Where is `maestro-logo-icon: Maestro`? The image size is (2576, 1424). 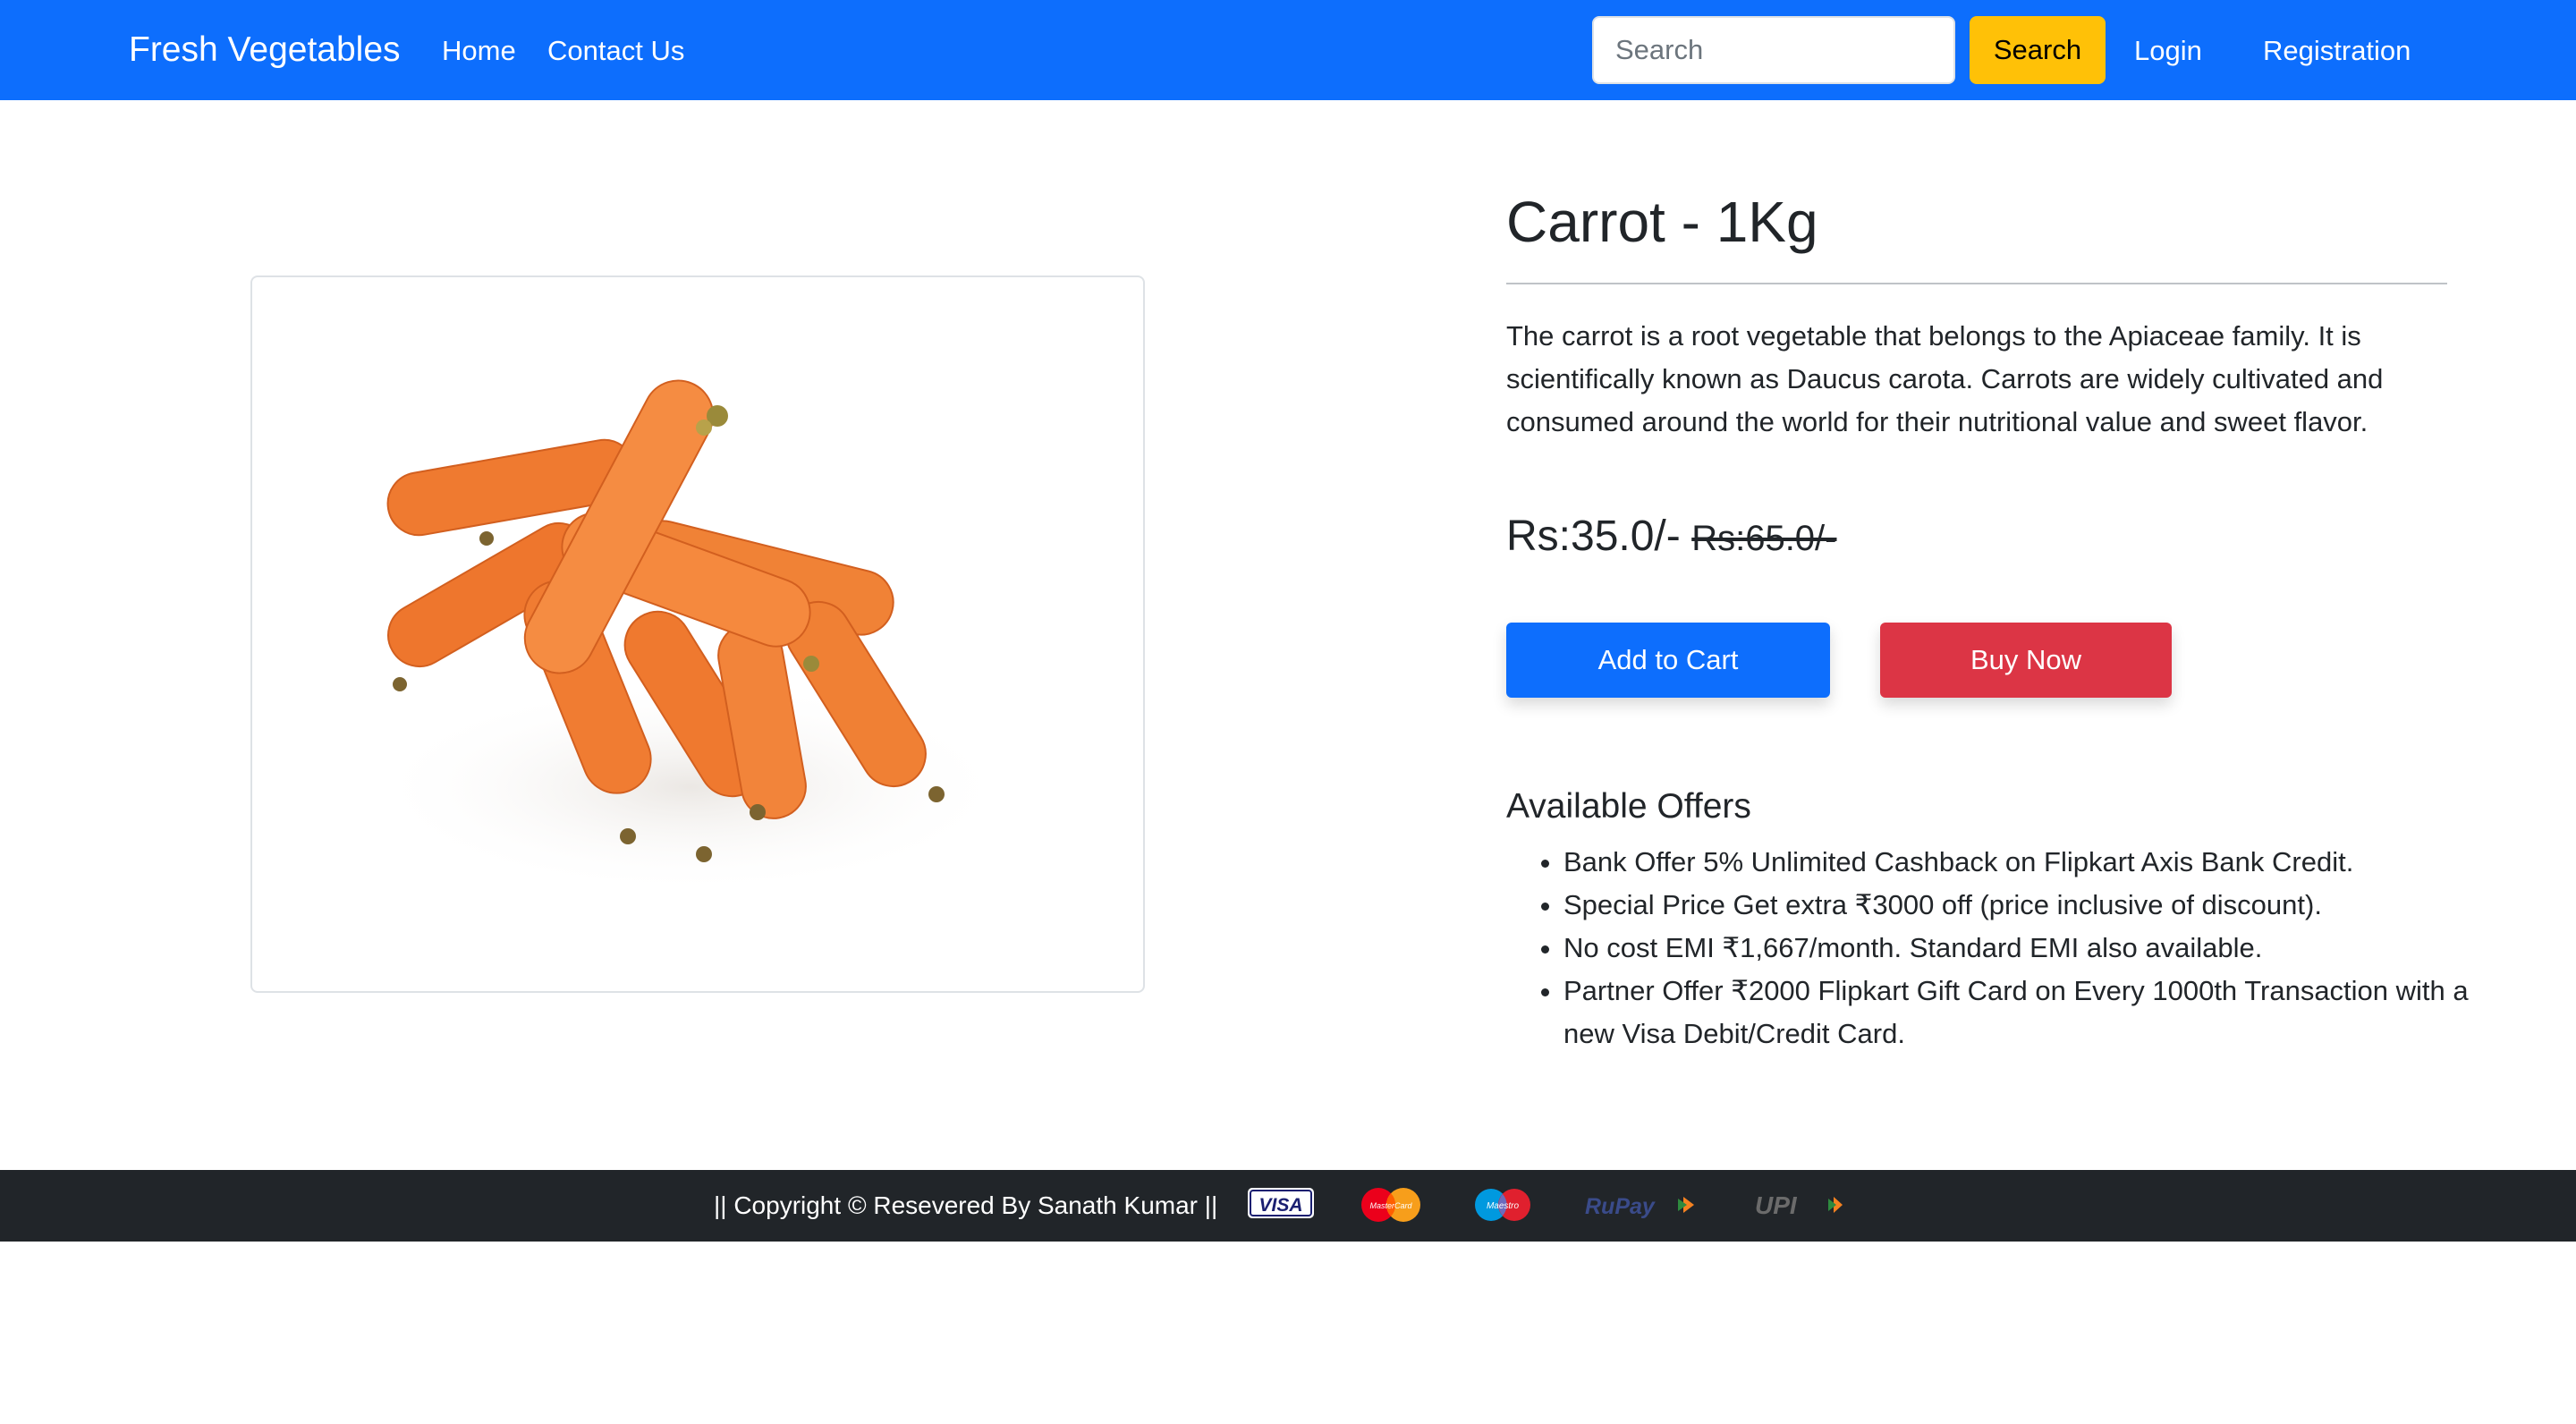 maestro-logo-icon: Maestro is located at coordinates (1502, 1205).